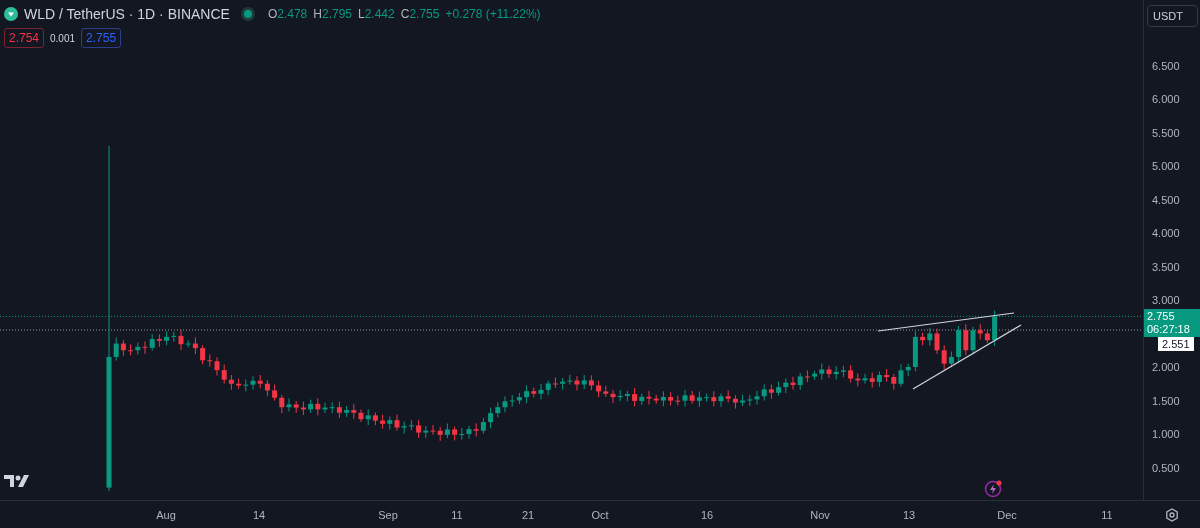 Image resolution: width=1200 pixels, height=528 pixels. Describe the element at coordinates (1176, 344) in the screenshot. I see `price-marker-label: 2.551` at that location.